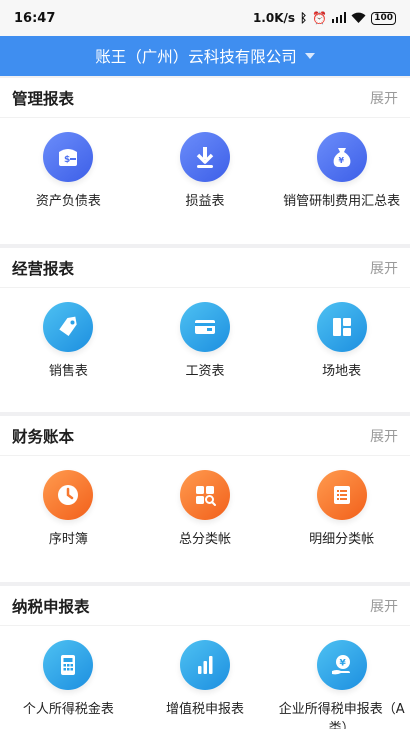 The height and width of the screenshot is (729, 410). What do you see at coordinates (341, 495) in the screenshot?
I see `list-icon` at bounding box center [341, 495].